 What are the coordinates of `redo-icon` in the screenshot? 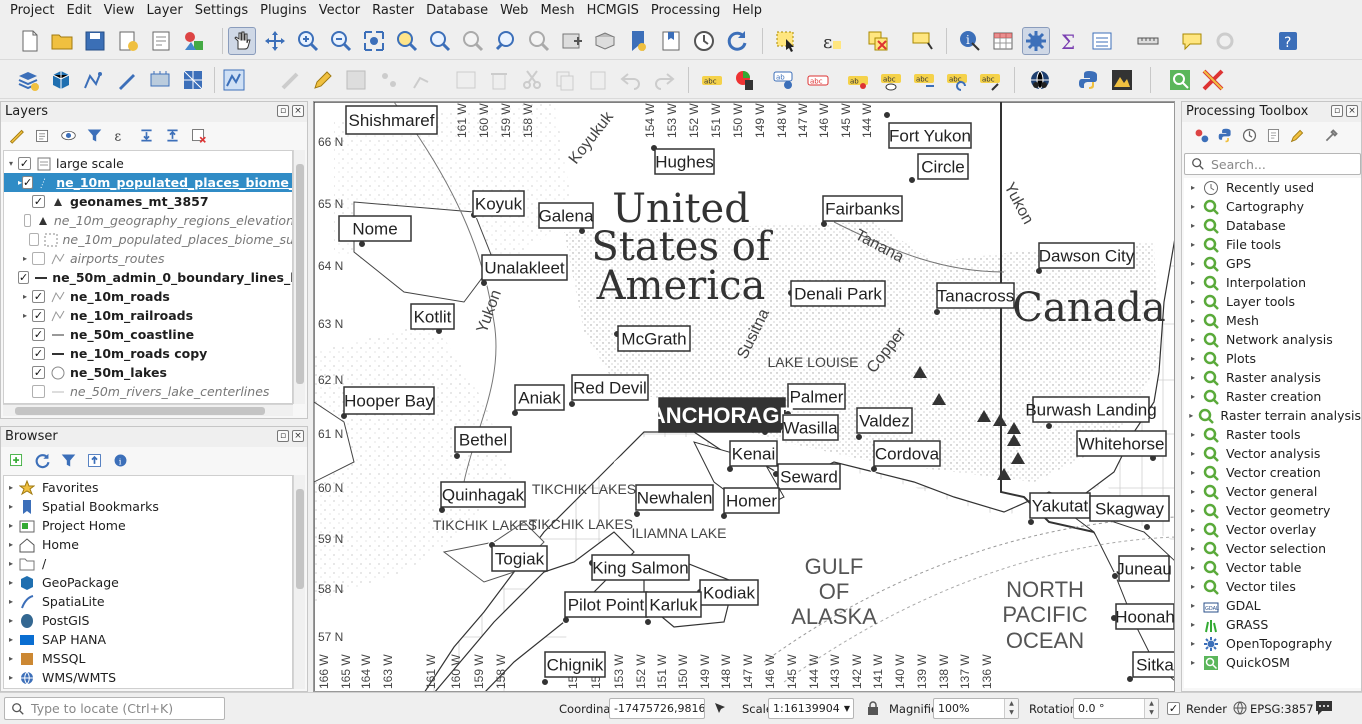 It's located at (664, 80).